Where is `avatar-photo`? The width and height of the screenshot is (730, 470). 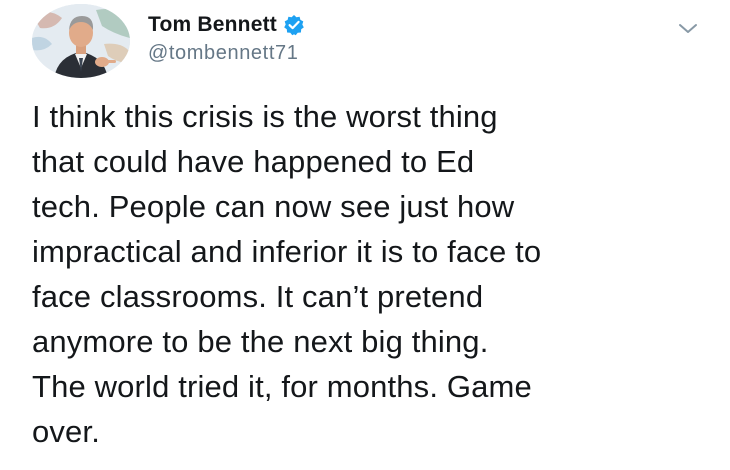
avatar-photo is located at coordinates (81, 41).